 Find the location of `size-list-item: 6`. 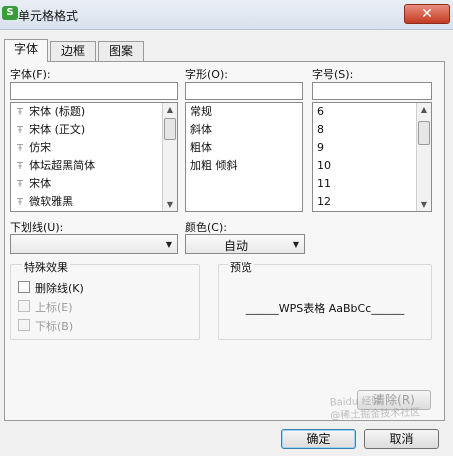

size-list-item: 6 is located at coordinates (372, 112).